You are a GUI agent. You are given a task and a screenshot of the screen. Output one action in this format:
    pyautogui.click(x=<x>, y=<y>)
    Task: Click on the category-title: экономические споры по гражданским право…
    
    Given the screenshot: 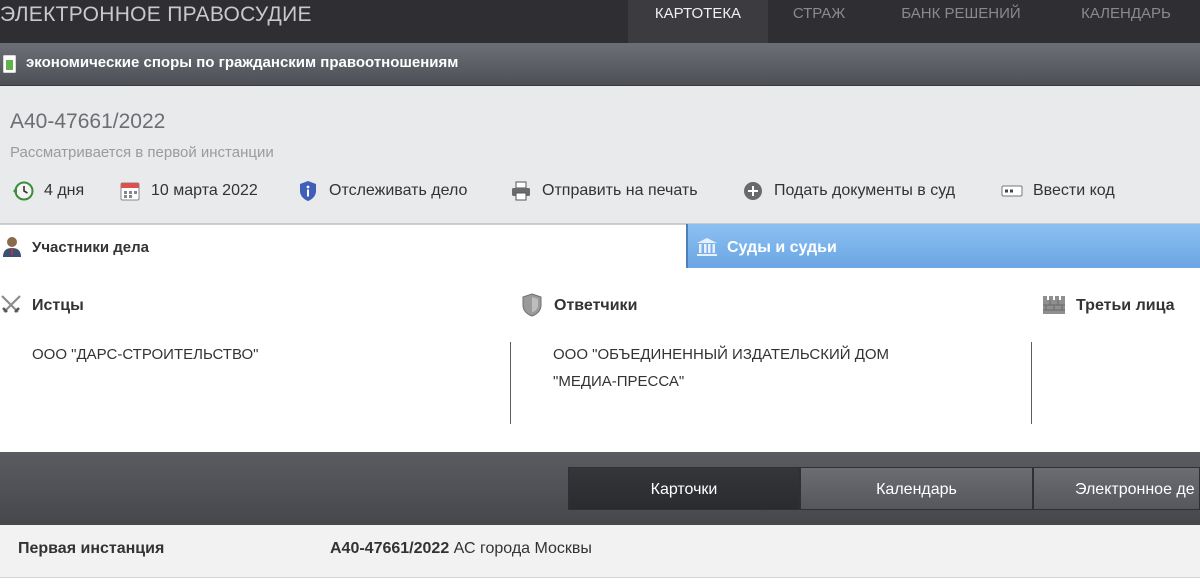 What is the action you would take?
    pyautogui.click(x=242, y=62)
    